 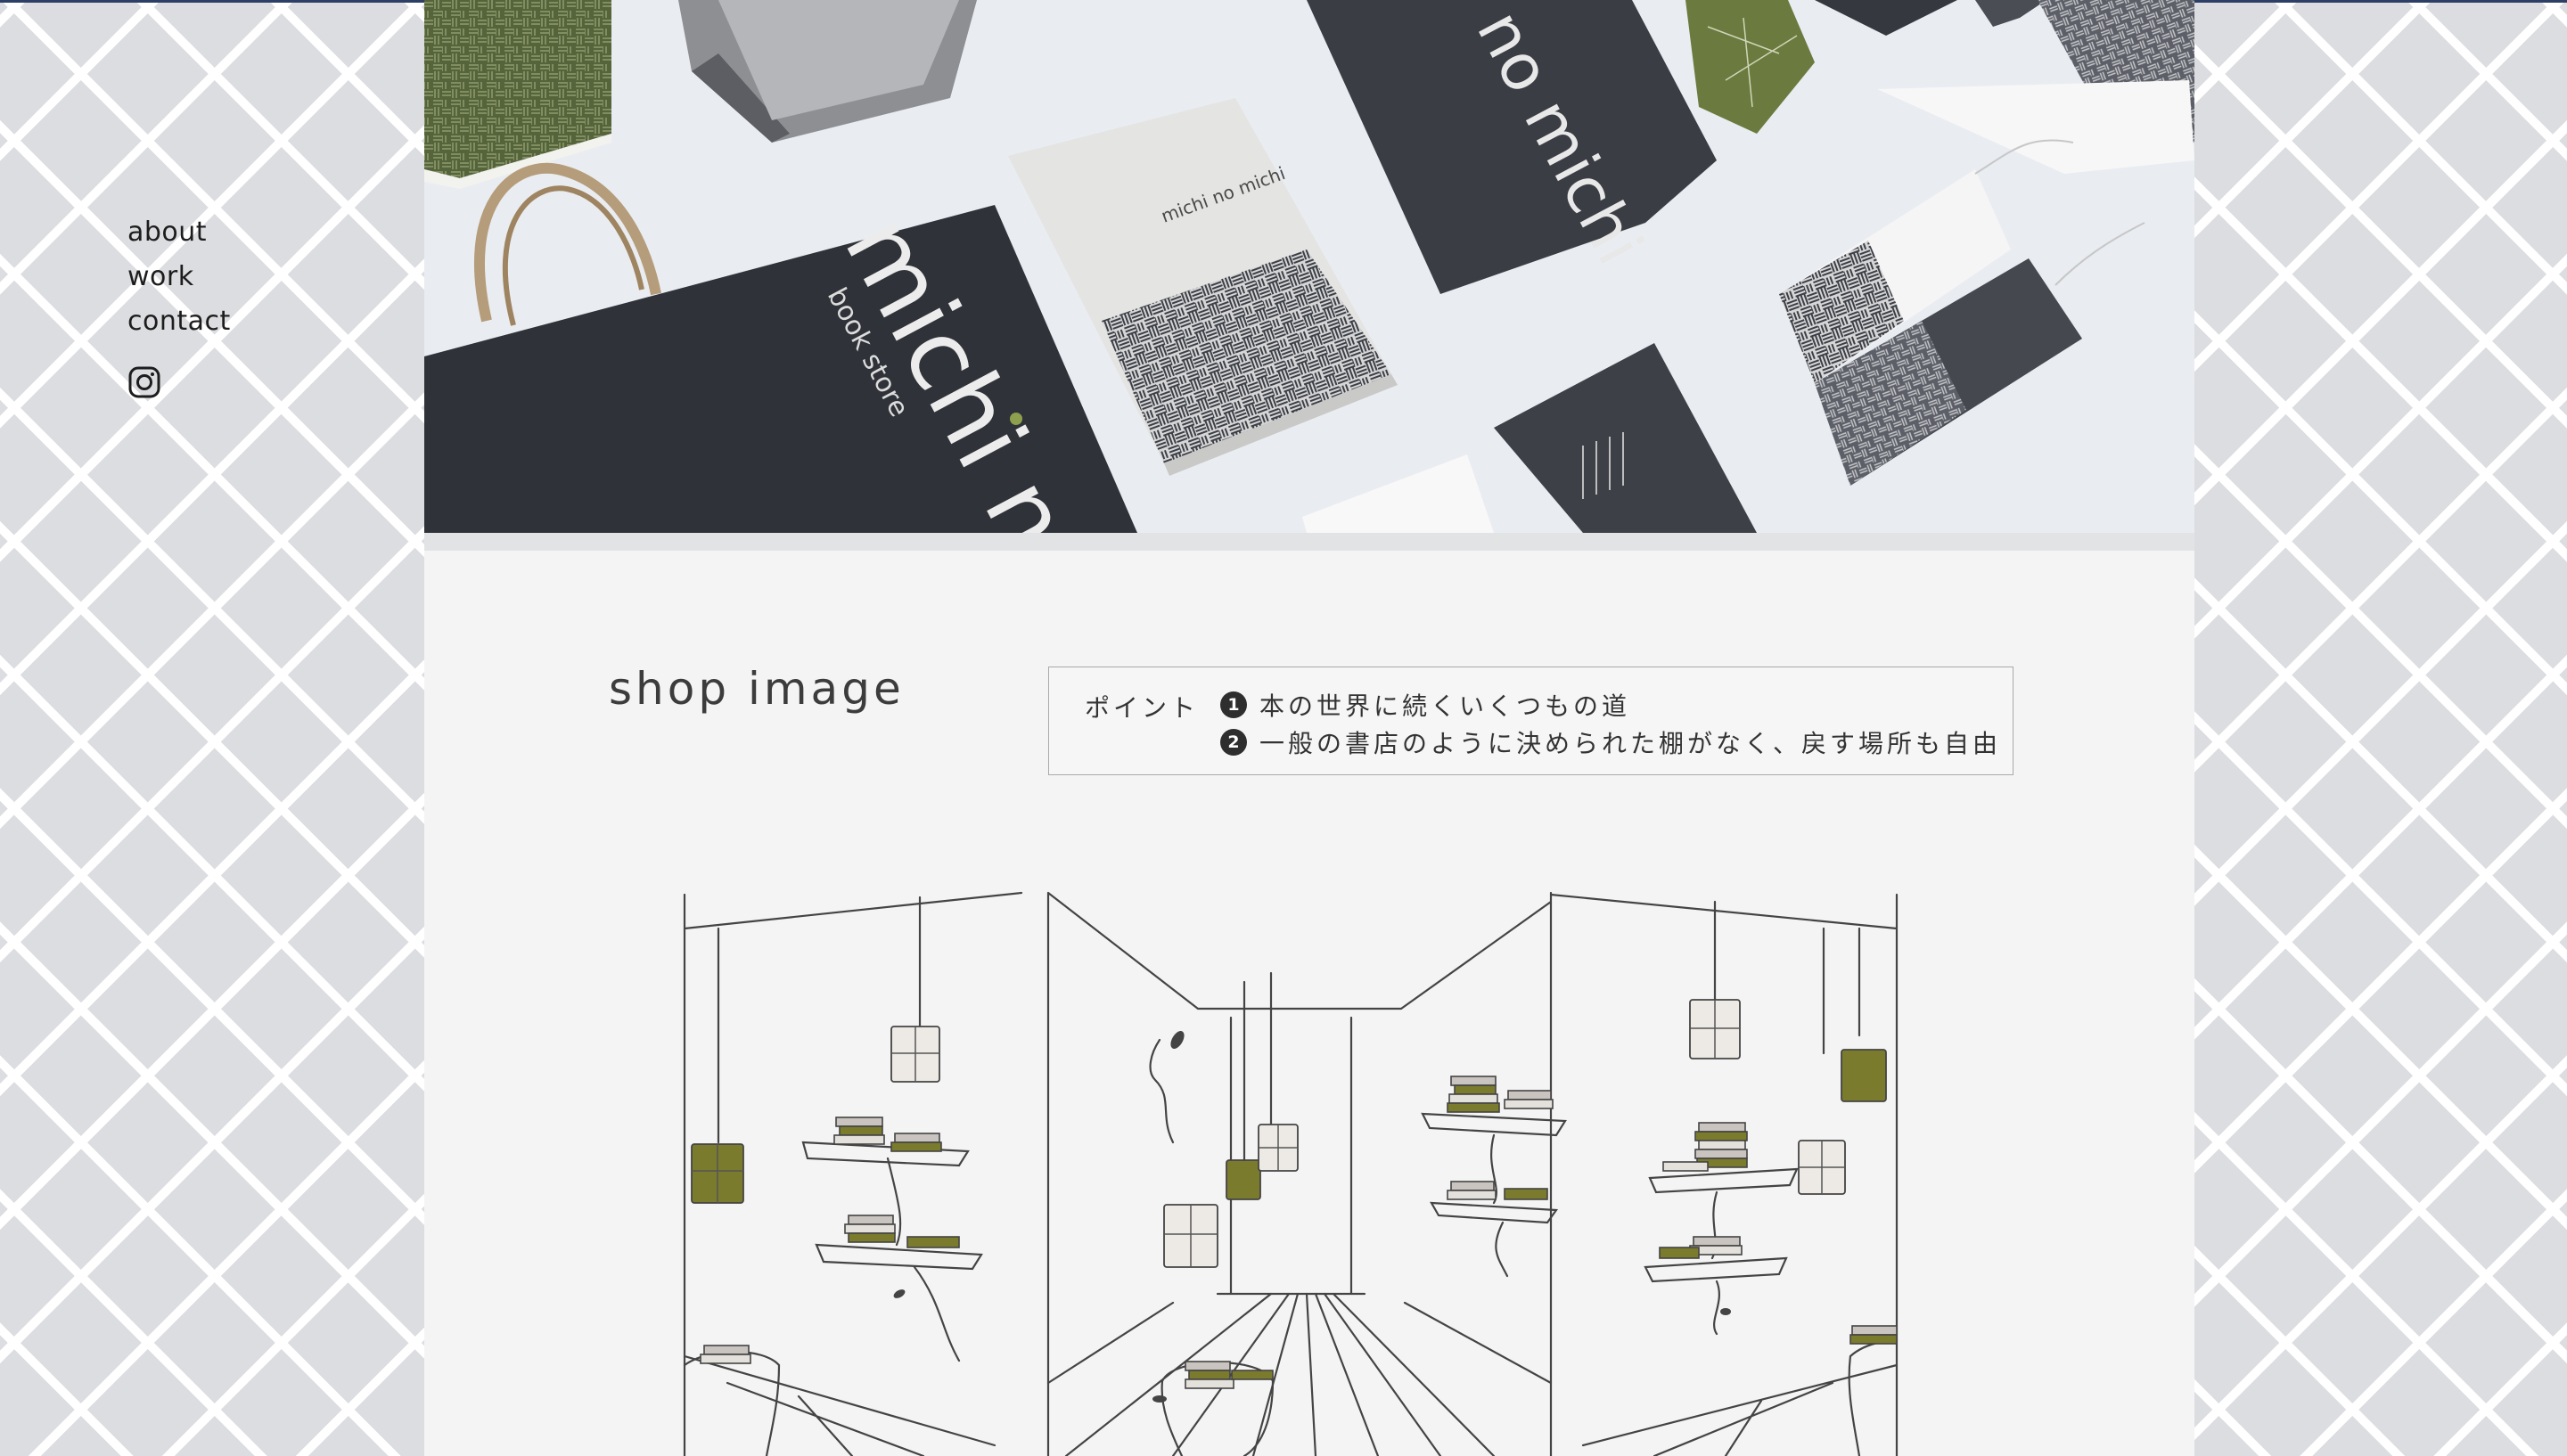 What do you see at coordinates (757, 689) in the screenshot?
I see `shop-image-title: shop image` at bounding box center [757, 689].